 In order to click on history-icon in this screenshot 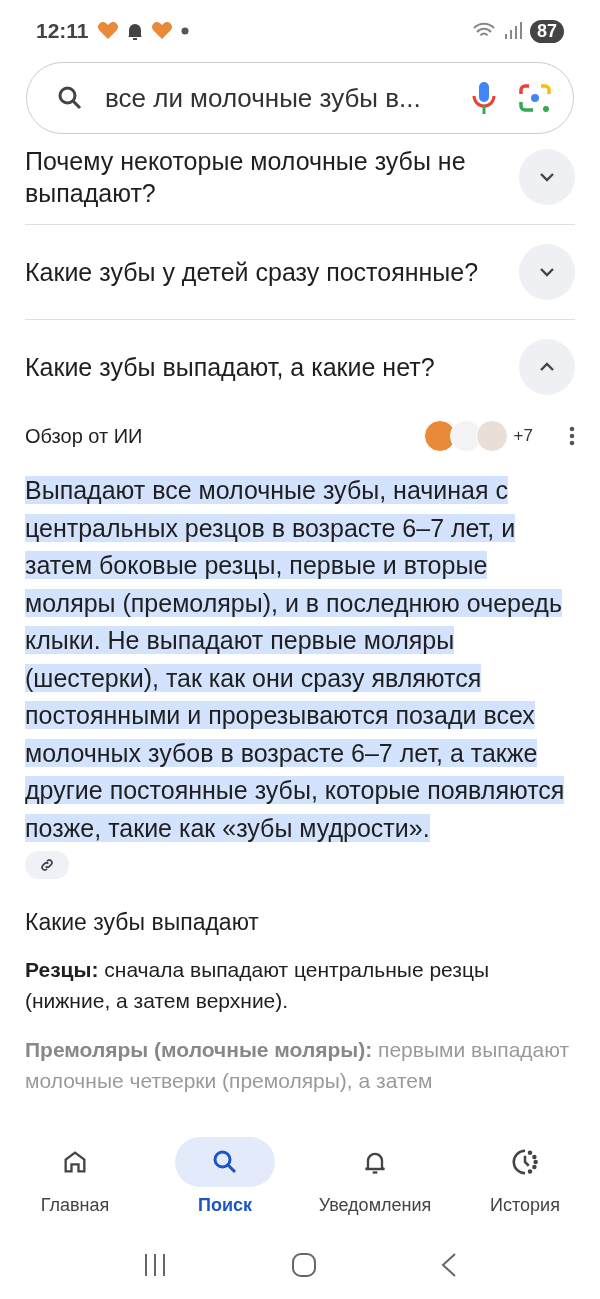, I will do `click(525, 1162)`.